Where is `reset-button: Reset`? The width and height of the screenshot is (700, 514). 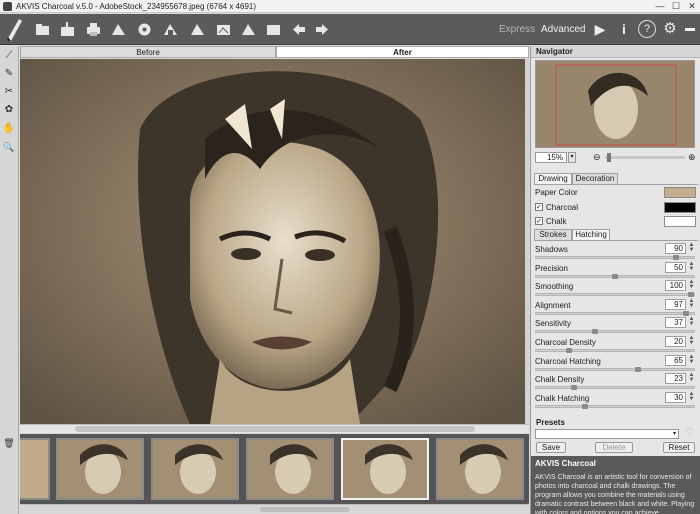
reset-button: Reset is located at coordinates (679, 447).